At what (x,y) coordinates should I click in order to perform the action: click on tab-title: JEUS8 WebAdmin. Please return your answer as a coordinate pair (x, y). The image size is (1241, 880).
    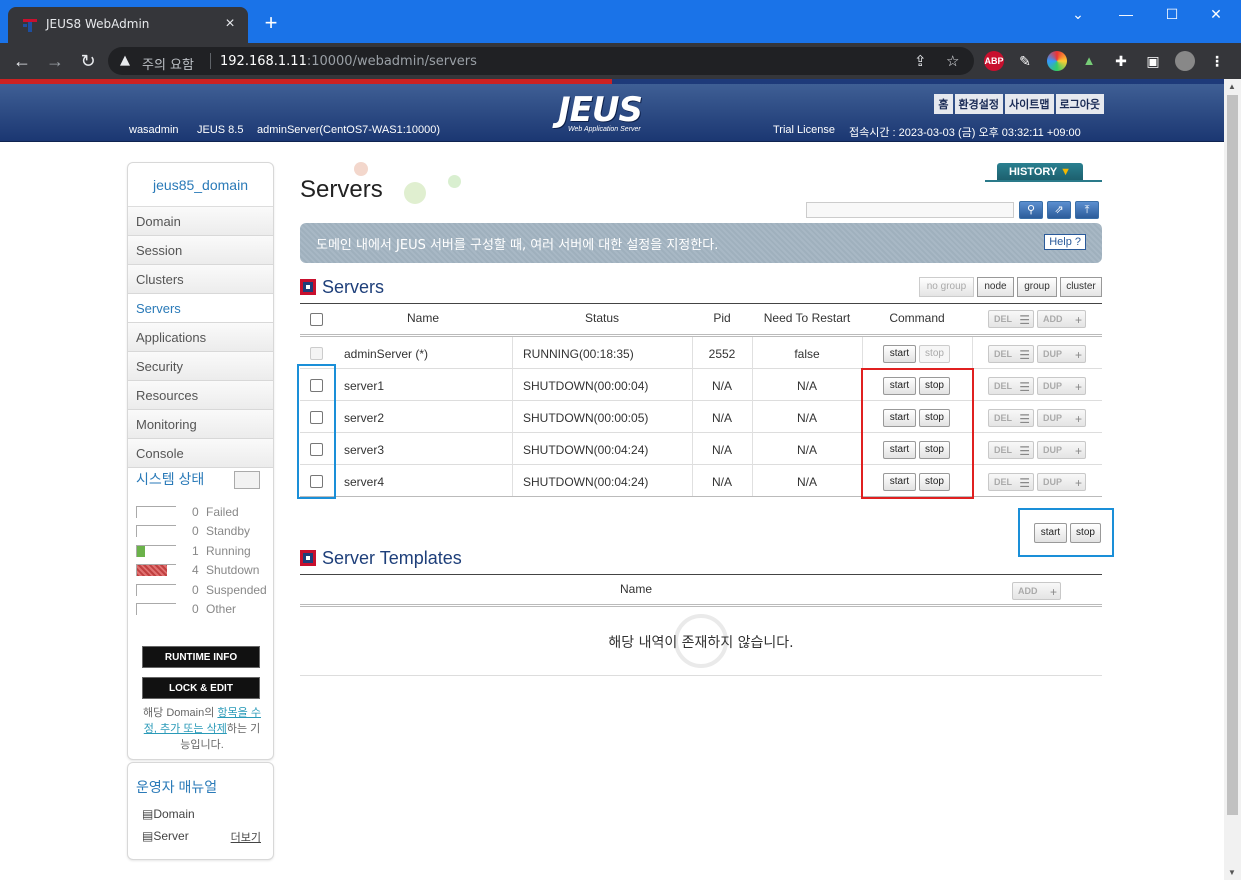
    Looking at the image, I should click on (98, 24).